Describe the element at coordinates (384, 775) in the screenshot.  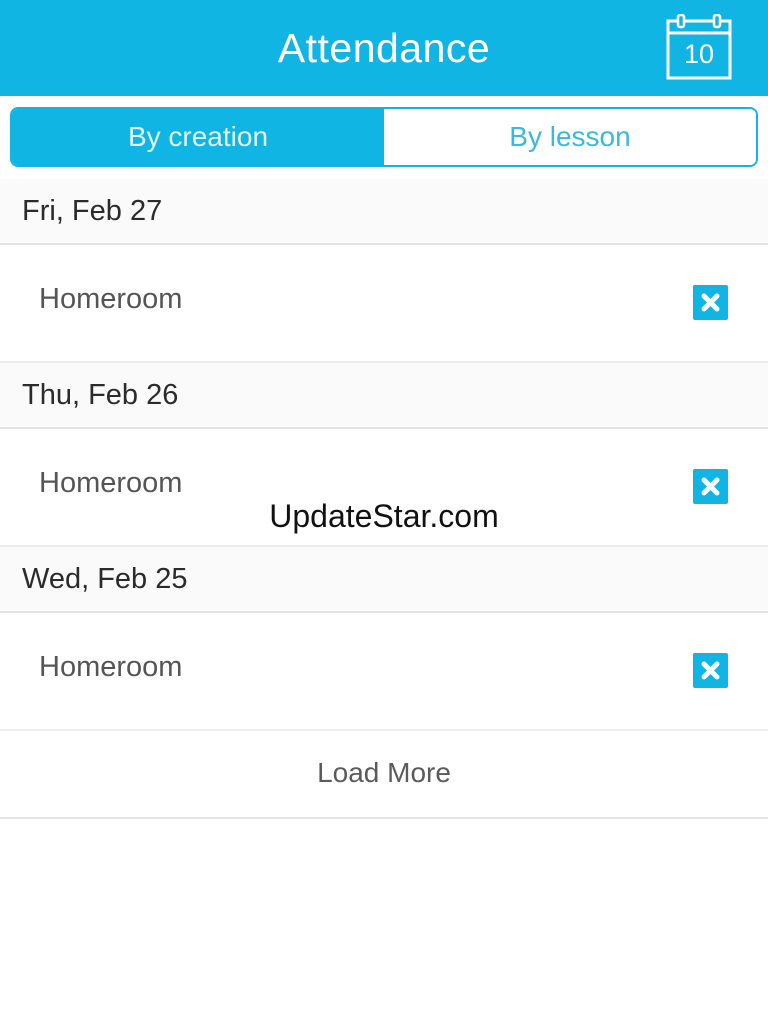
I see `load-more-button: Load More` at that location.